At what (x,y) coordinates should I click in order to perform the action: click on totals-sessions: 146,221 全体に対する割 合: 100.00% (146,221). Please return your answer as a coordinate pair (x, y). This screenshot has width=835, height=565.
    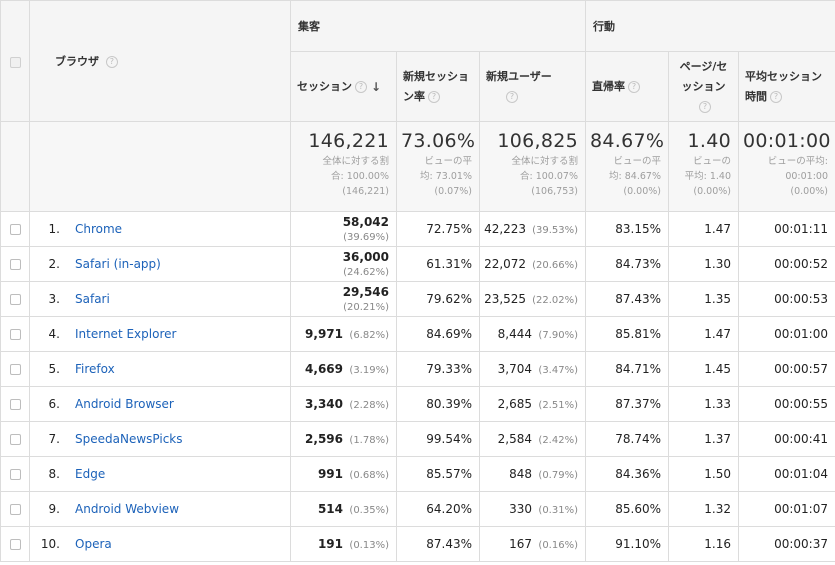
    Looking at the image, I should click on (343, 166).